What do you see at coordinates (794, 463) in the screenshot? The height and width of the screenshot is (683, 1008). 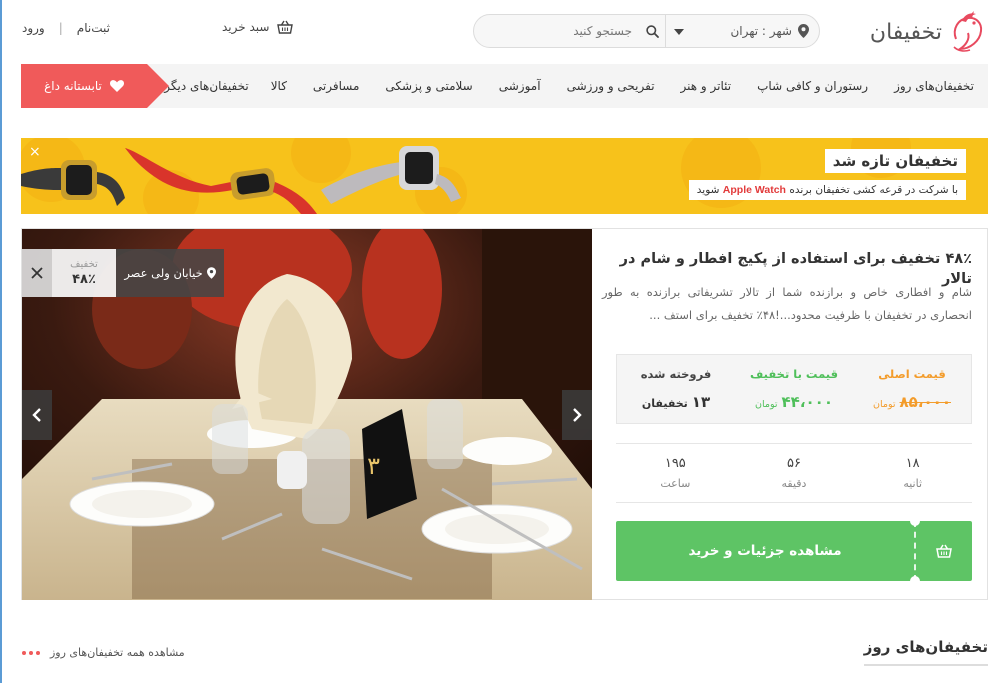 I see `timer-minutes-value: ۵۶` at bounding box center [794, 463].